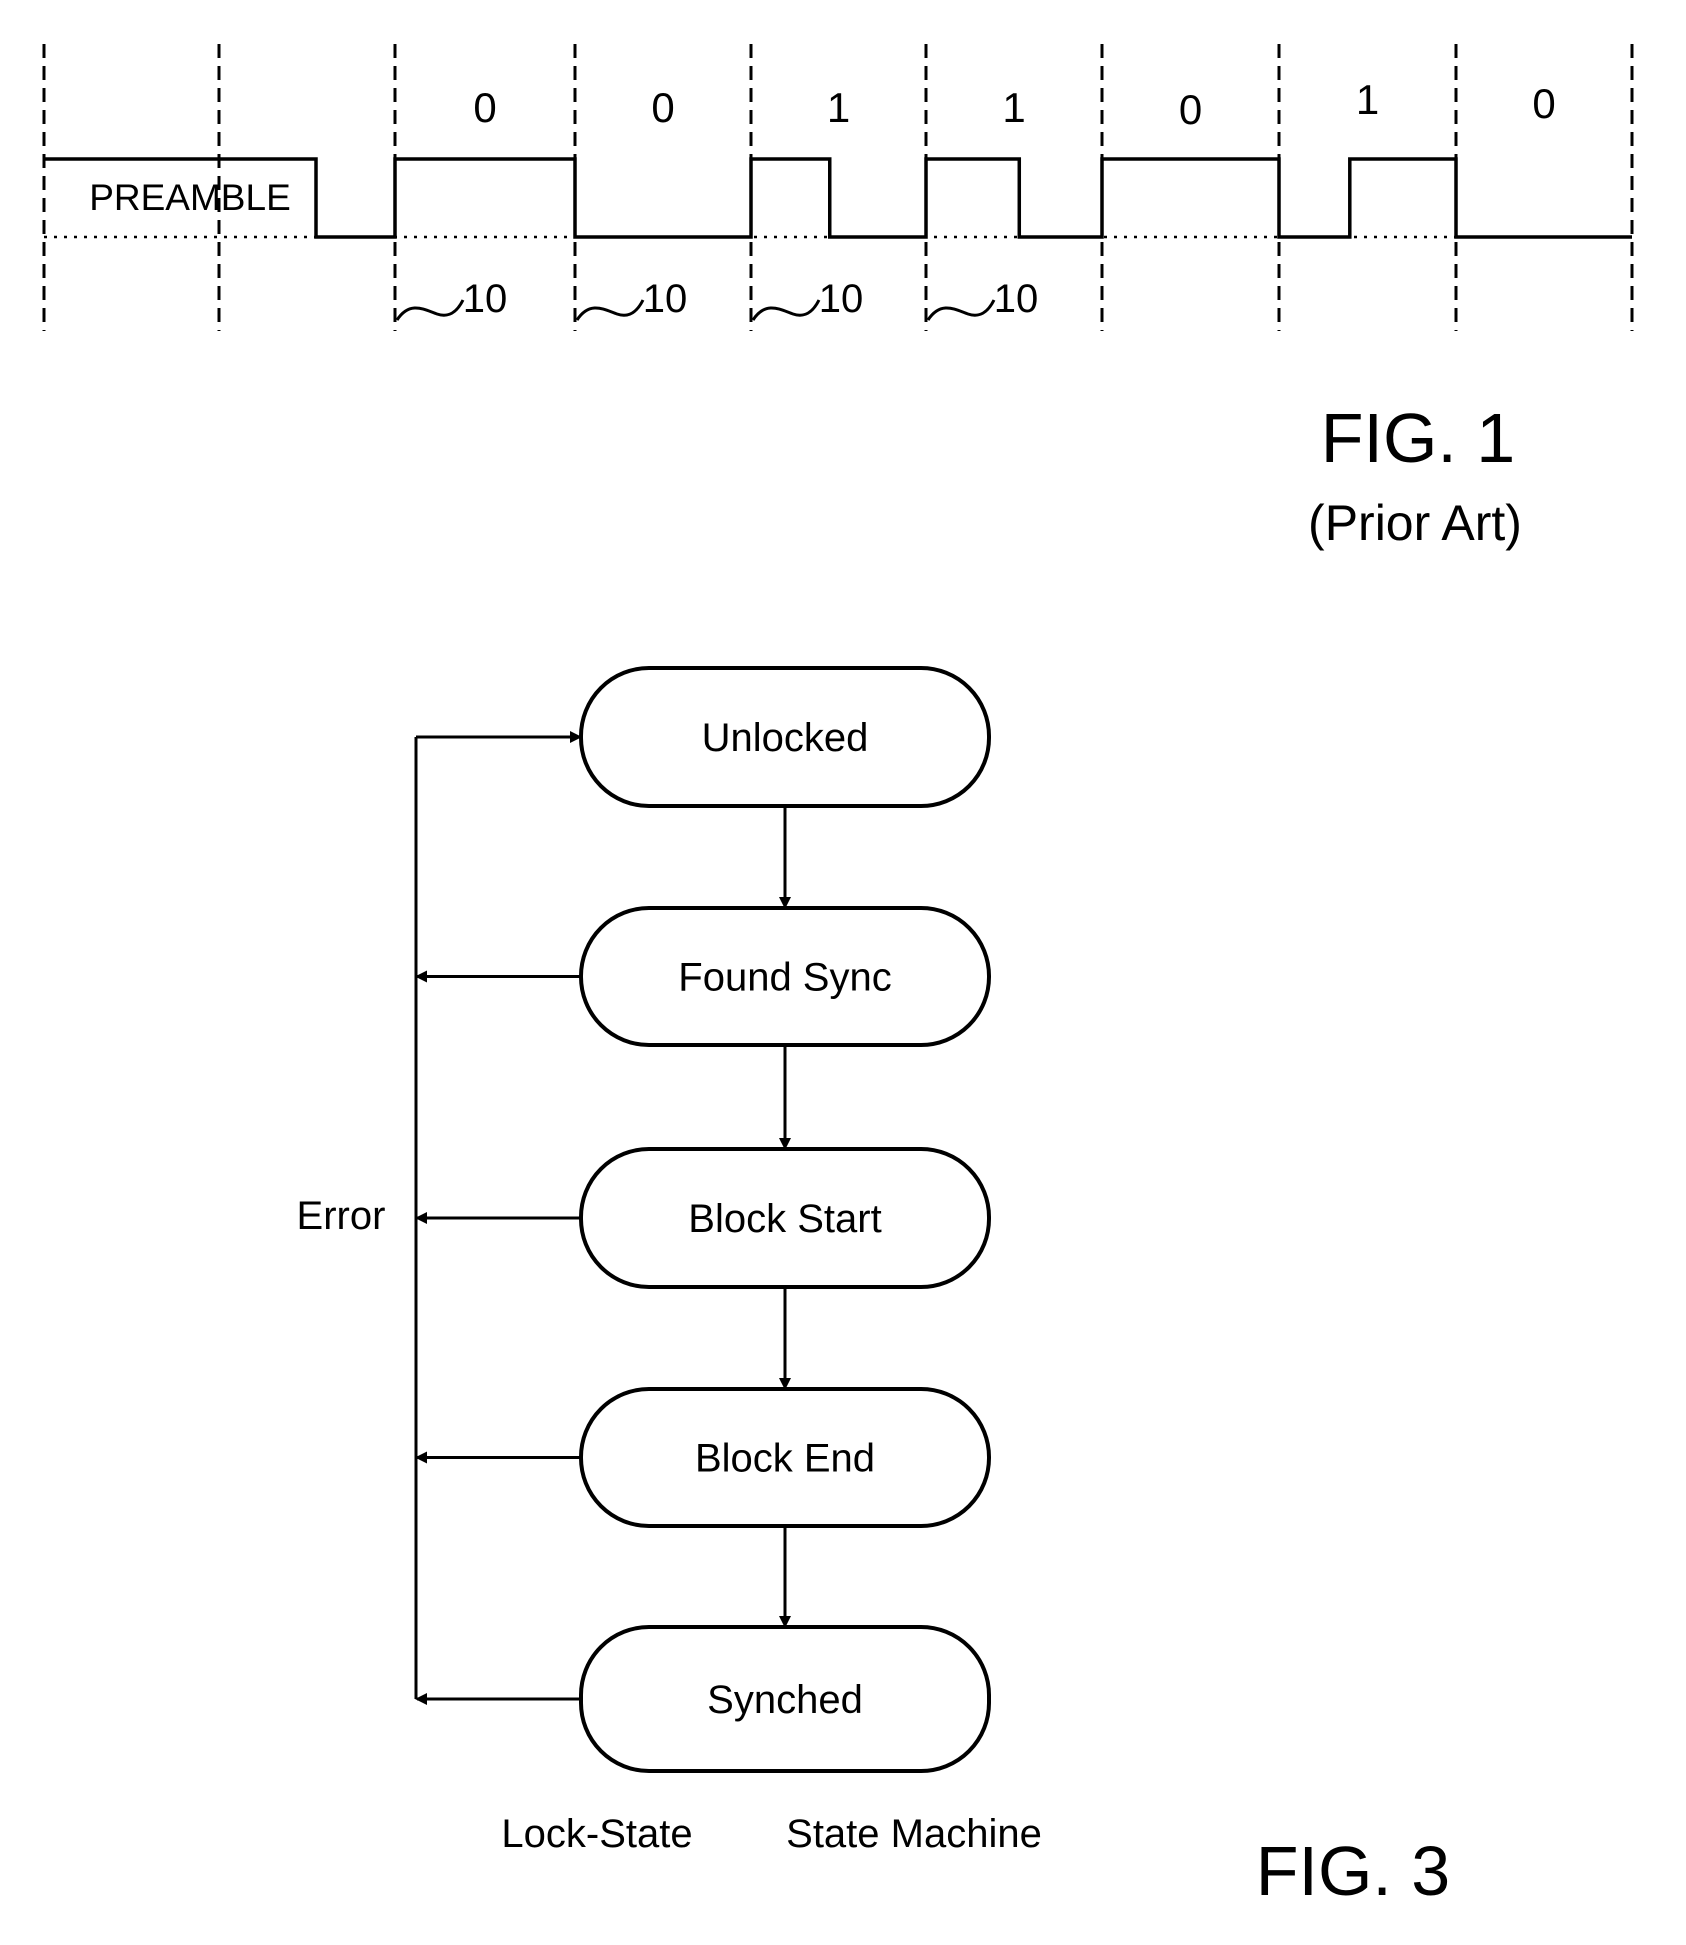 This screenshot has height=1945, width=1686. Describe the element at coordinates (1016, 299) in the screenshot. I see `reference-label-3: 10` at that location.